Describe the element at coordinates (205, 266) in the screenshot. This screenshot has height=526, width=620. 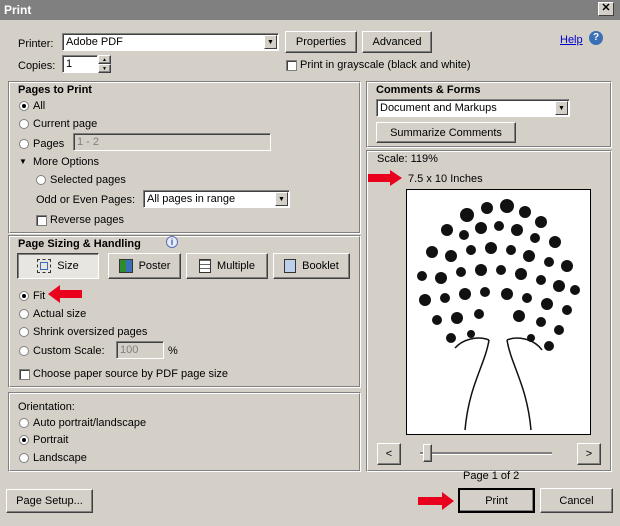
I see `multiple-icon` at that location.